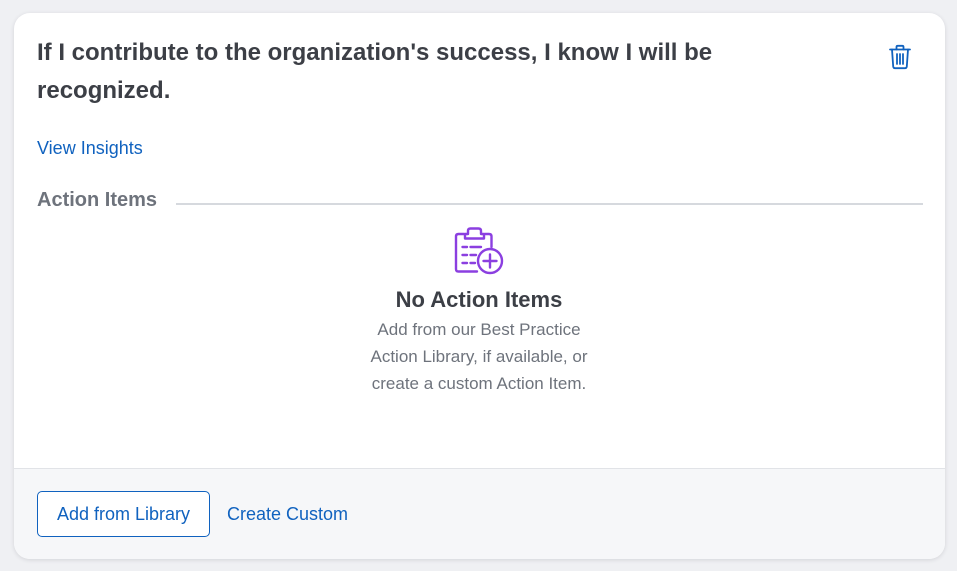 This screenshot has height=571, width=957. What do you see at coordinates (900, 57) in the screenshot?
I see `trash-icon` at bounding box center [900, 57].